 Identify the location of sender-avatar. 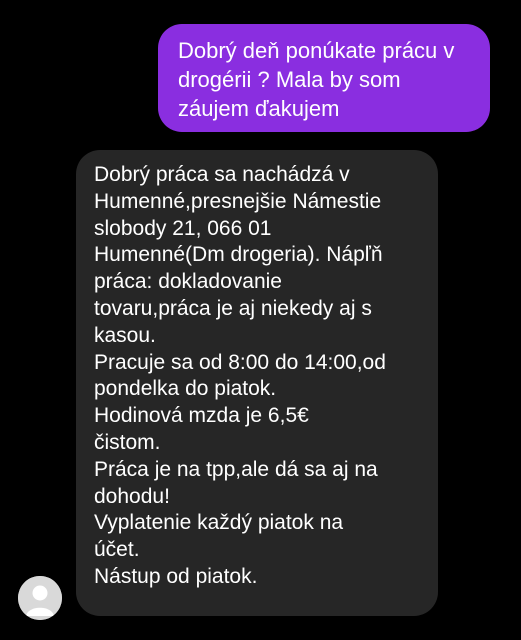
(40, 598).